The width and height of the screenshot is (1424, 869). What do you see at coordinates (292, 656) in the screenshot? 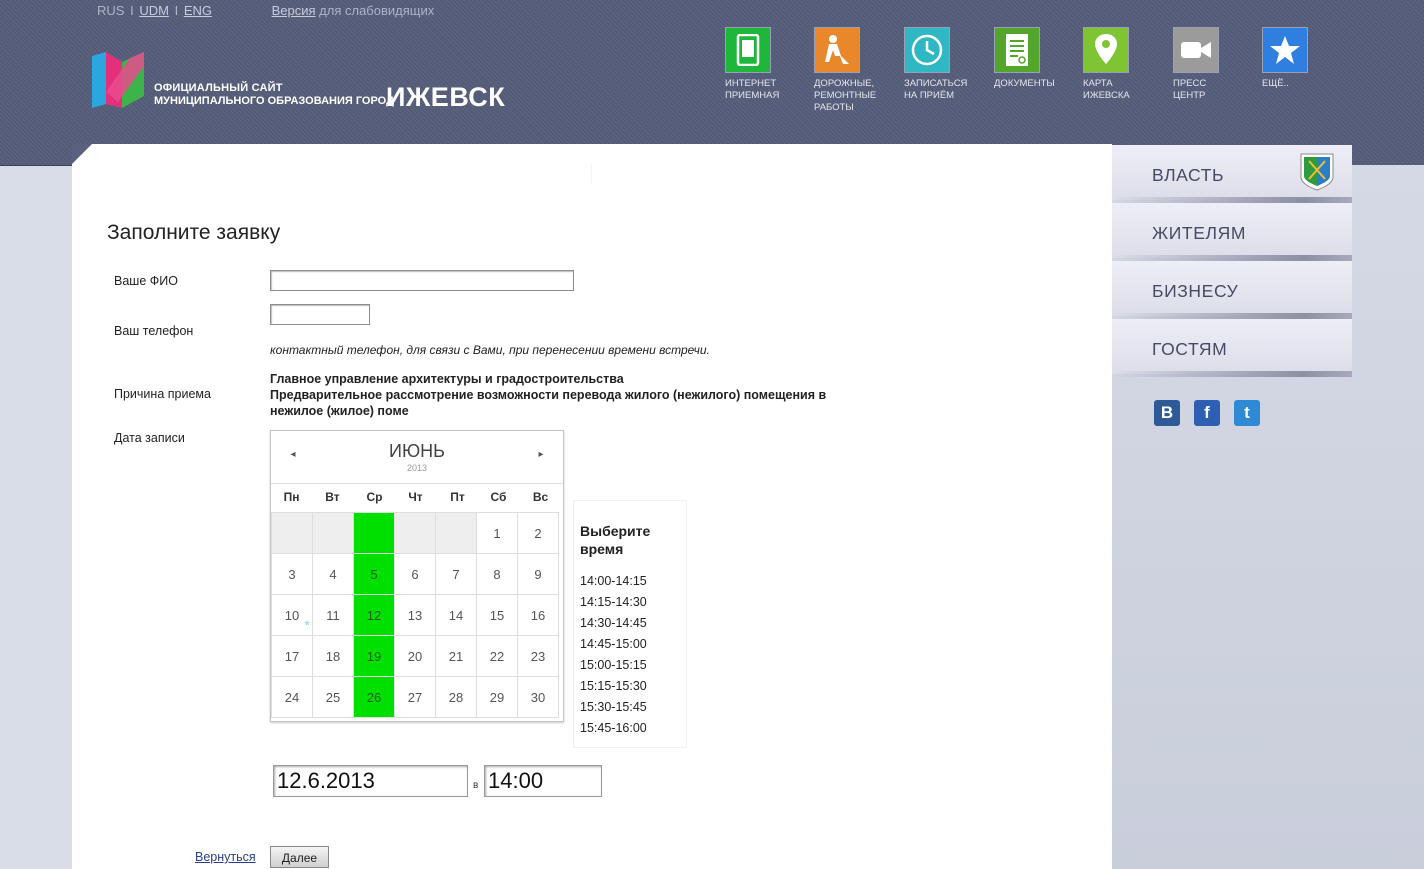
I see `calendar-day: 17` at bounding box center [292, 656].